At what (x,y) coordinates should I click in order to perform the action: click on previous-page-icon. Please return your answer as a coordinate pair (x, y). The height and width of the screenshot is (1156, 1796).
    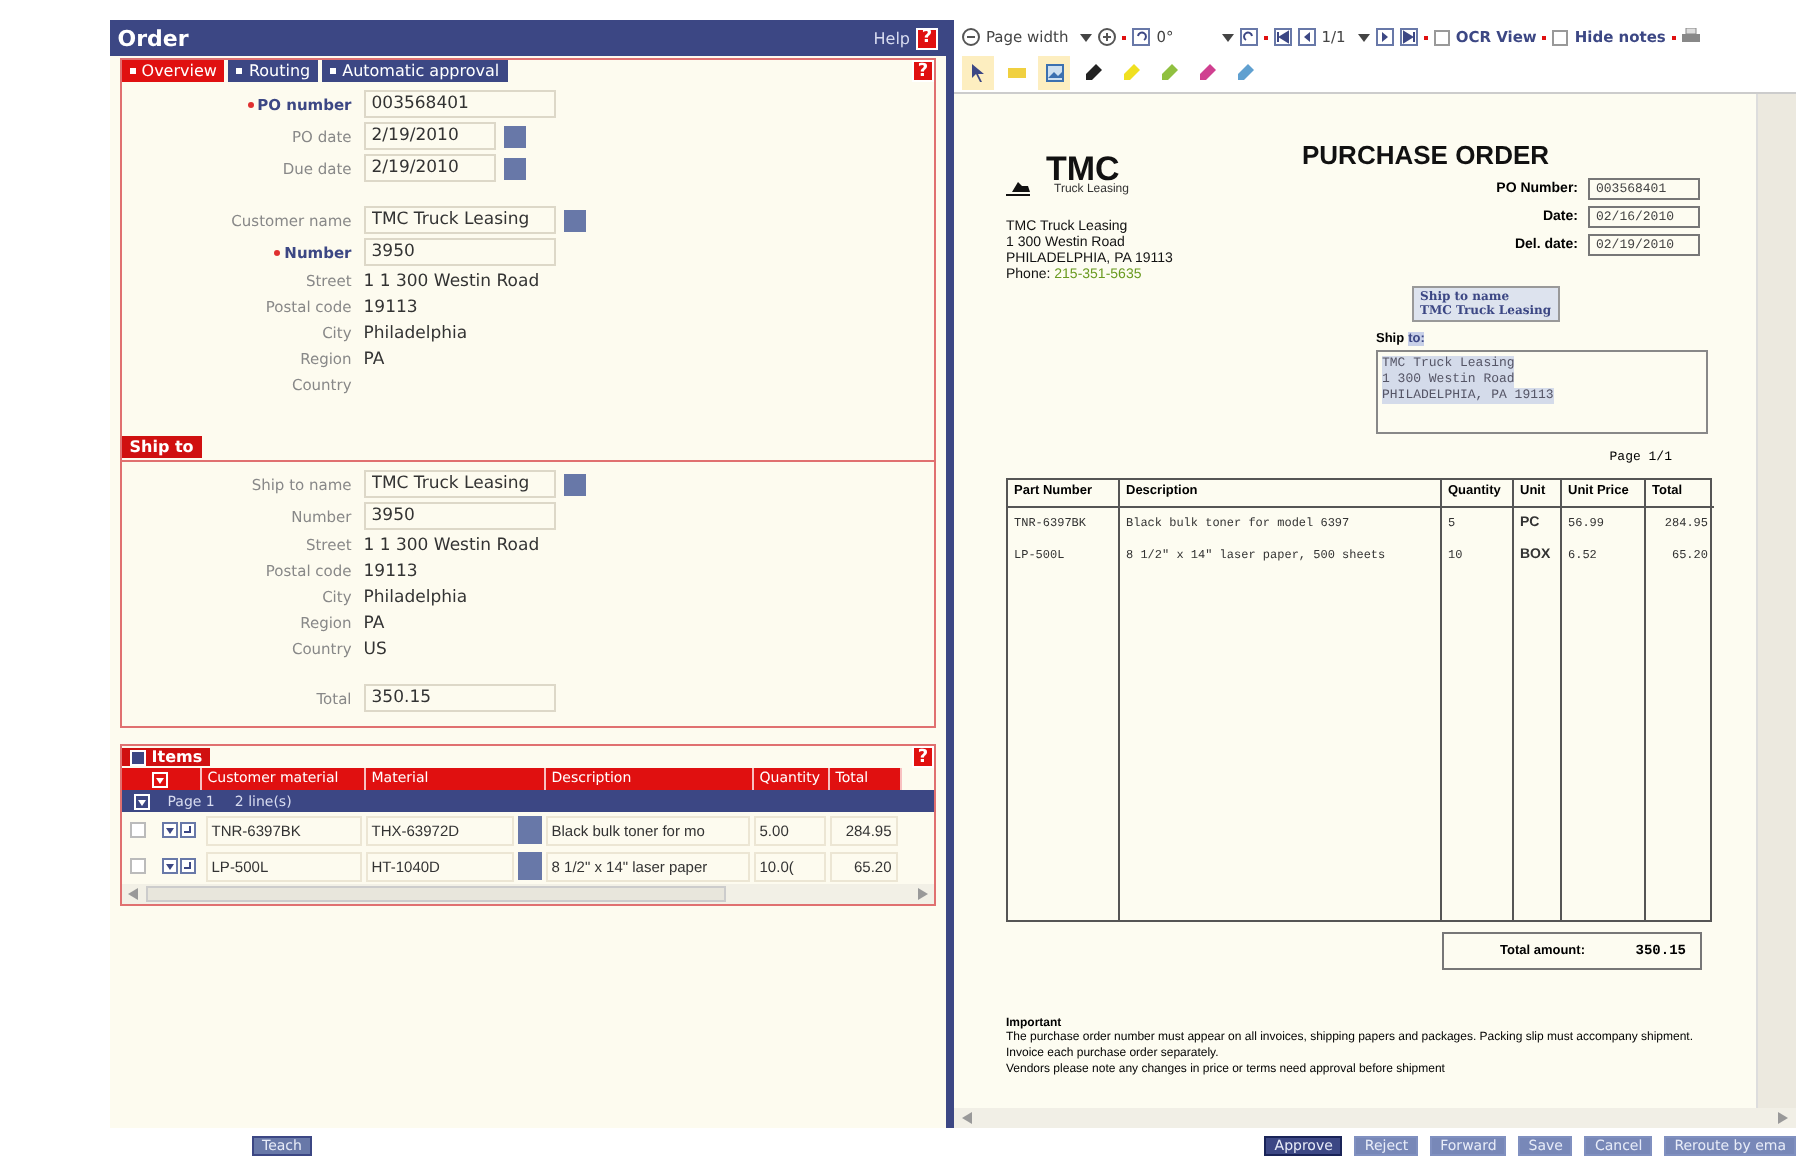
    Looking at the image, I should click on (1306, 37).